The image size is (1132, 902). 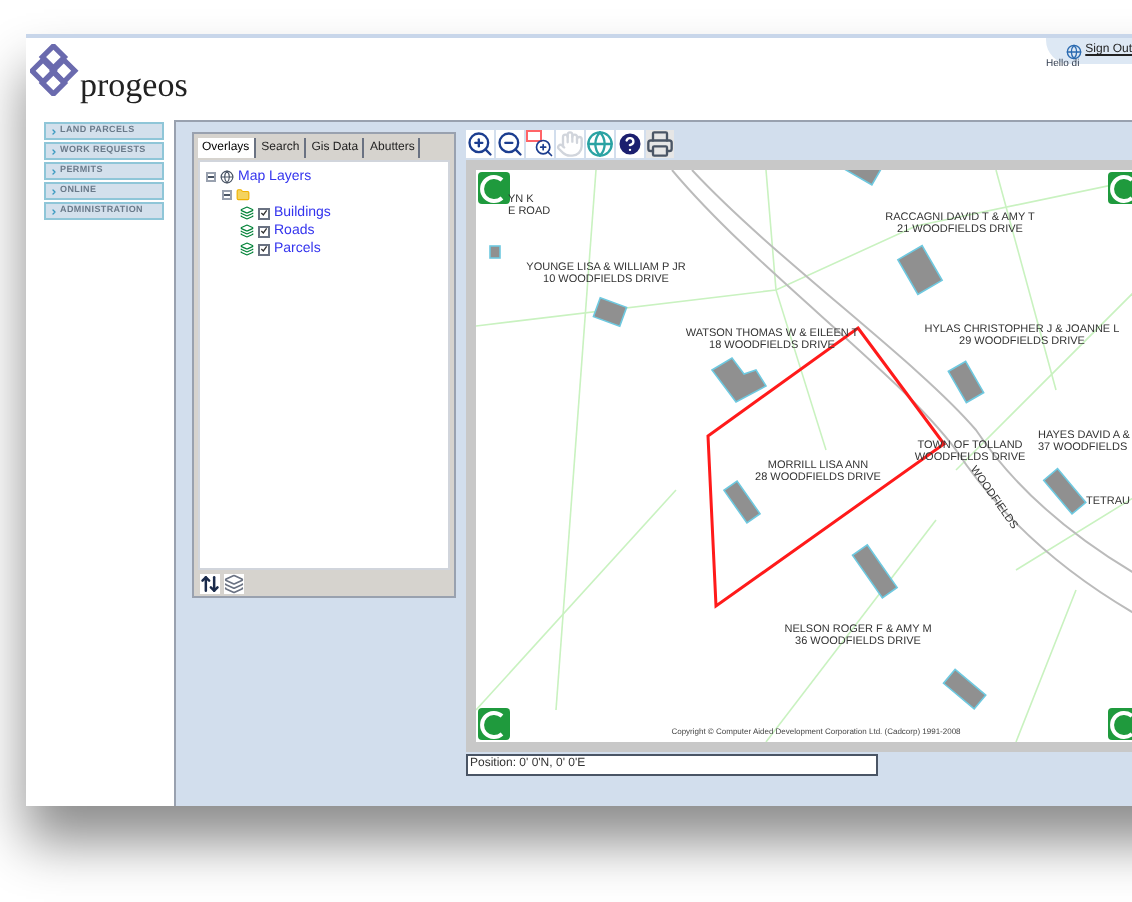 I want to click on zoom-in-icon, so click(x=480, y=143).